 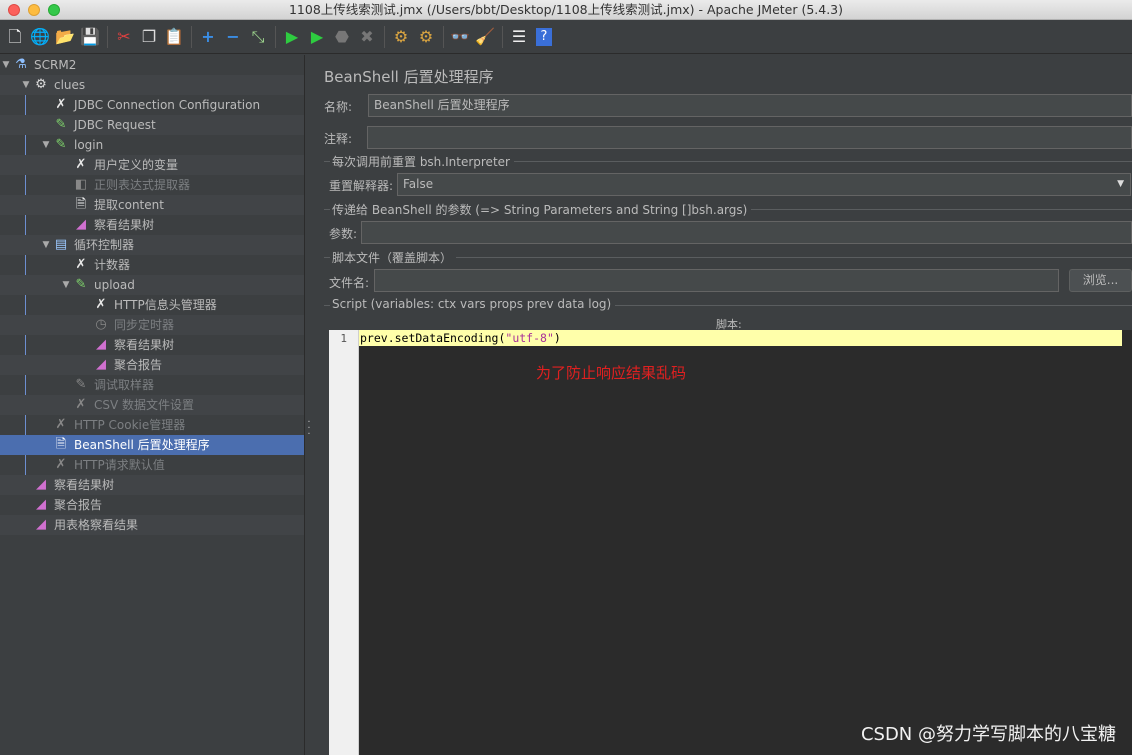 What do you see at coordinates (40, 37) in the screenshot?
I see `templates-icon: 🌐` at bounding box center [40, 37].